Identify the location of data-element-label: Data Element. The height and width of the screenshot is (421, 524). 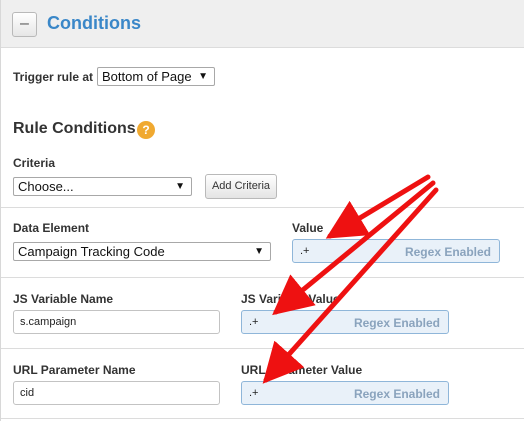
(51, 228).